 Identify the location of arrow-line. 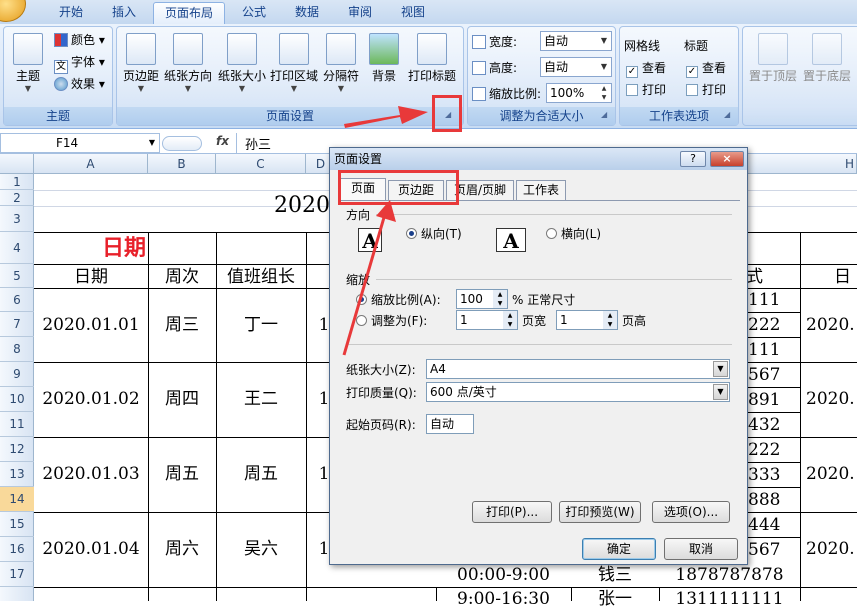
(364, 284).